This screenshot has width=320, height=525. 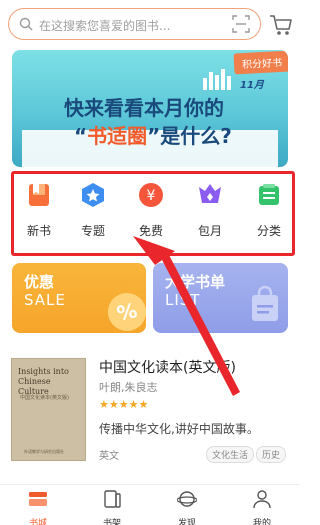 I want to click on banner-highlight: 书适圈, so click(x=117, y=136).